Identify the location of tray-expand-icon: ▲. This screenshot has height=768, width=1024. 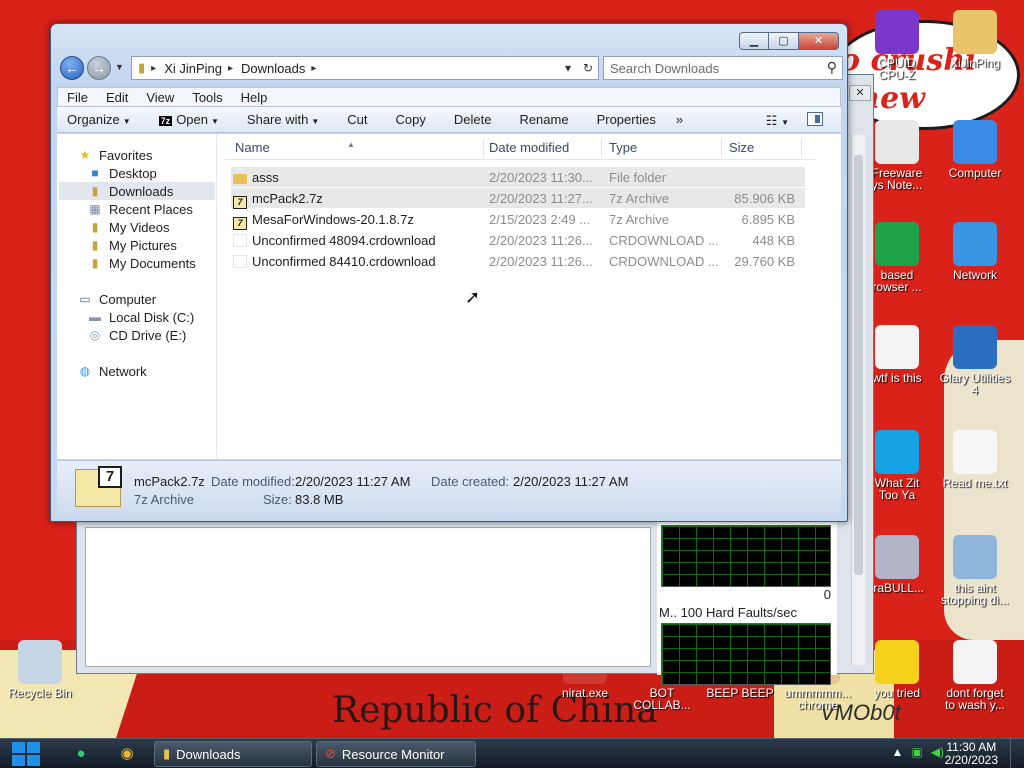
(898, 752).